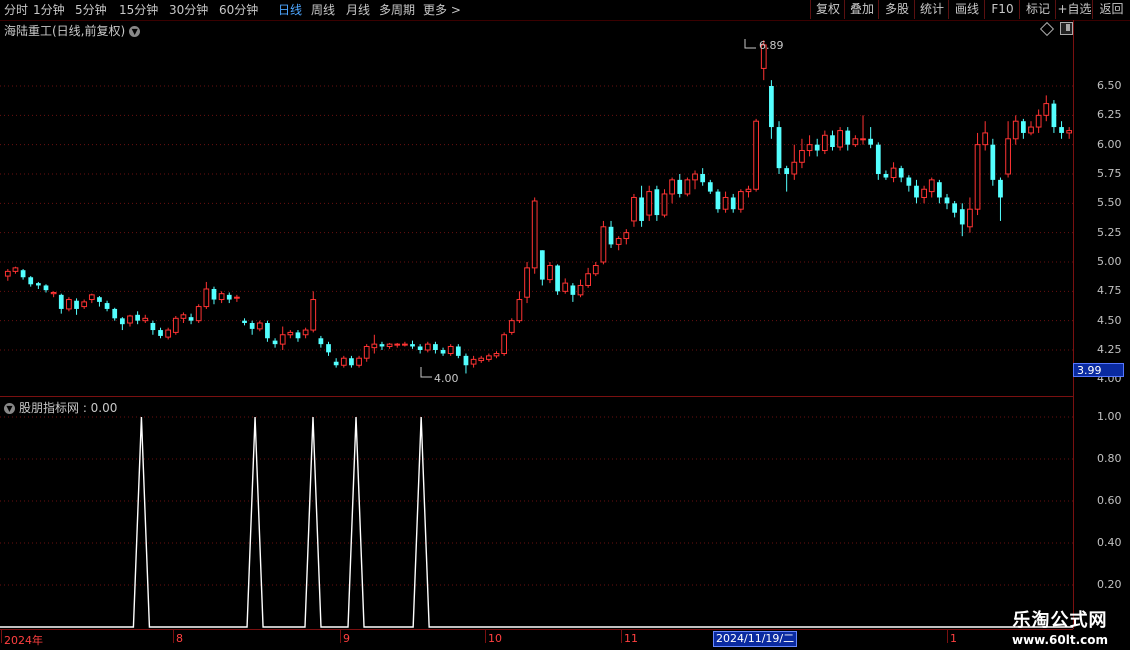 The width and height of the screenshot is (1130, 650). I want to click on period-tab-4: 30分钟, so click(188, 10).